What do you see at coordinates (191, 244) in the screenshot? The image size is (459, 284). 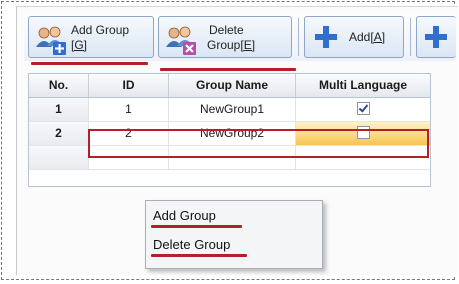 I see `menu-item-delete-group: Delete Group` at bounding box center [191, 244].